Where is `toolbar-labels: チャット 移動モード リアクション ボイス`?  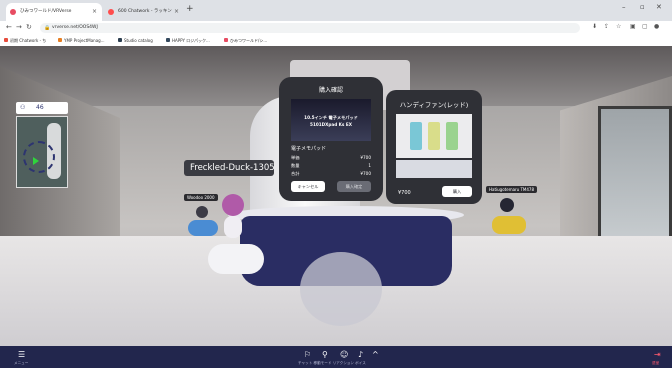 toolbar-labels: チャット 移動モード リアクション ボイス is located at coordinates (332, 363).